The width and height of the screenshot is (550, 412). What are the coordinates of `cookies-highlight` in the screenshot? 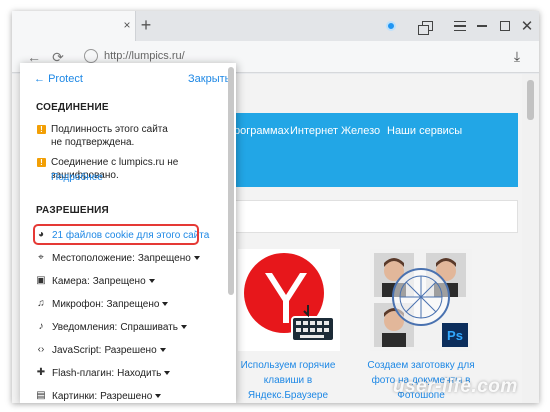 It's located at (116, 234).